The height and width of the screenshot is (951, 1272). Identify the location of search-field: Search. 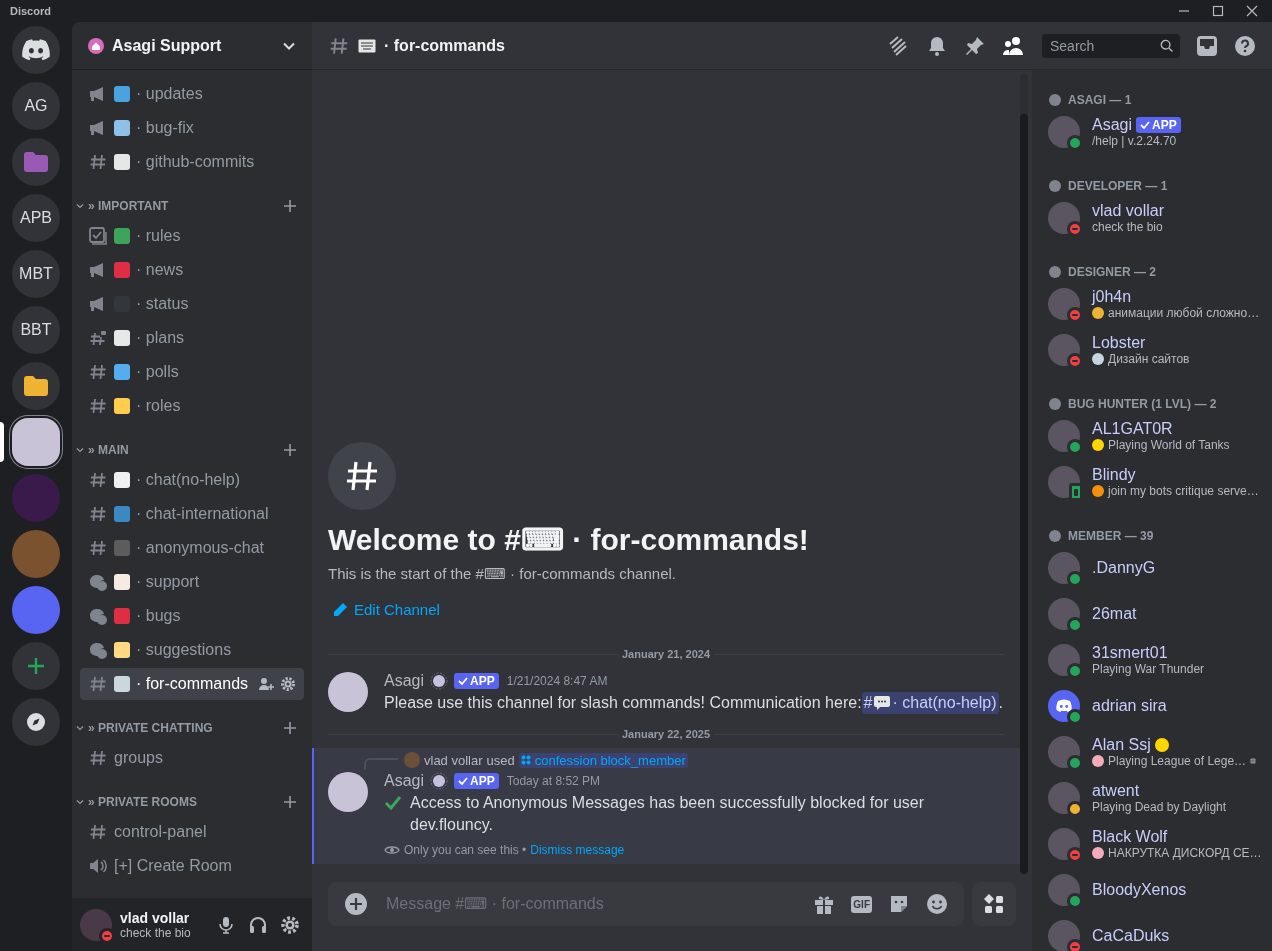
(1111, 45).